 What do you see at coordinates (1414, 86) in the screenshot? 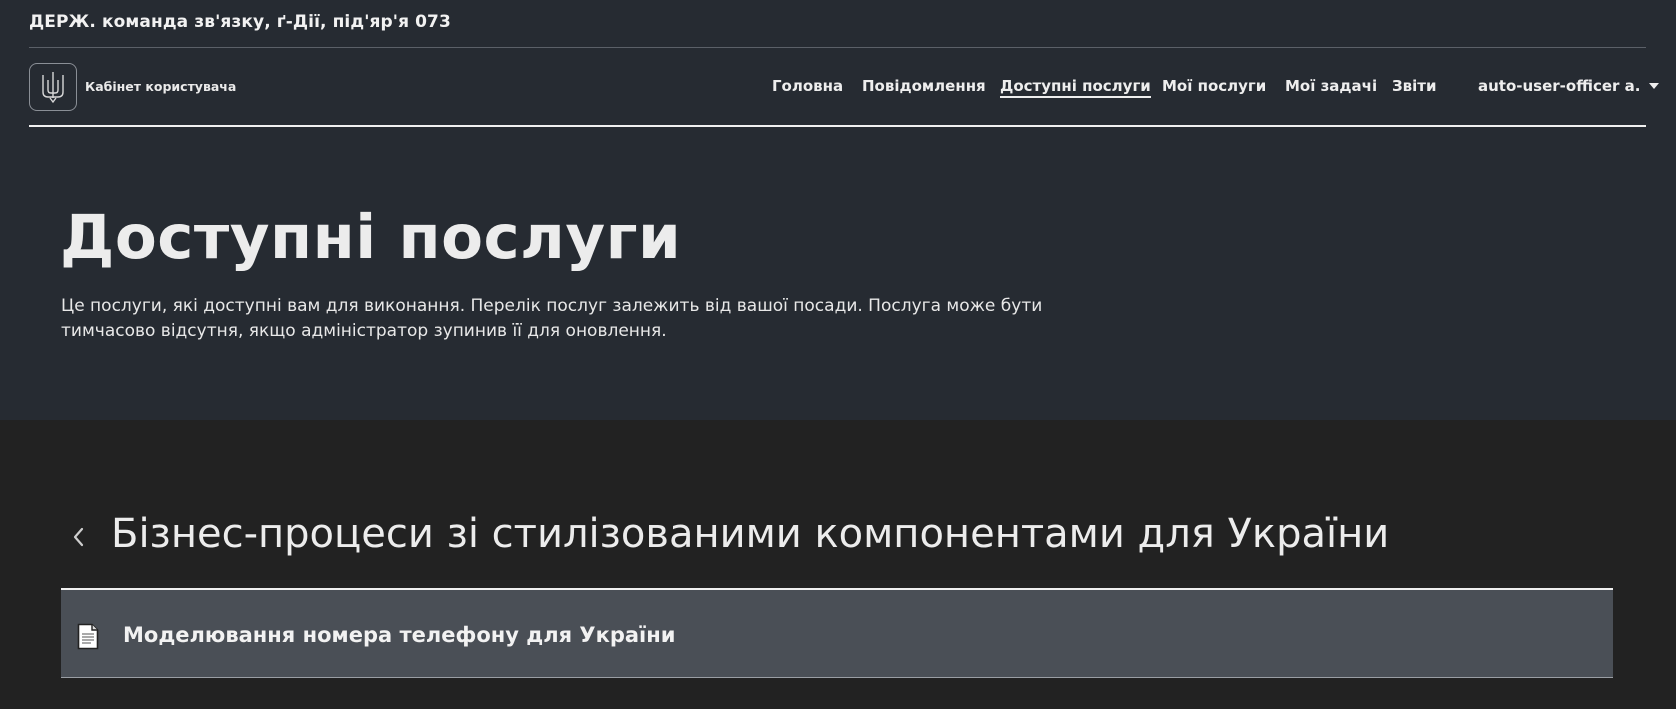
I see `nav-item-reports: Звіти` at bounding box center [1414, 86].